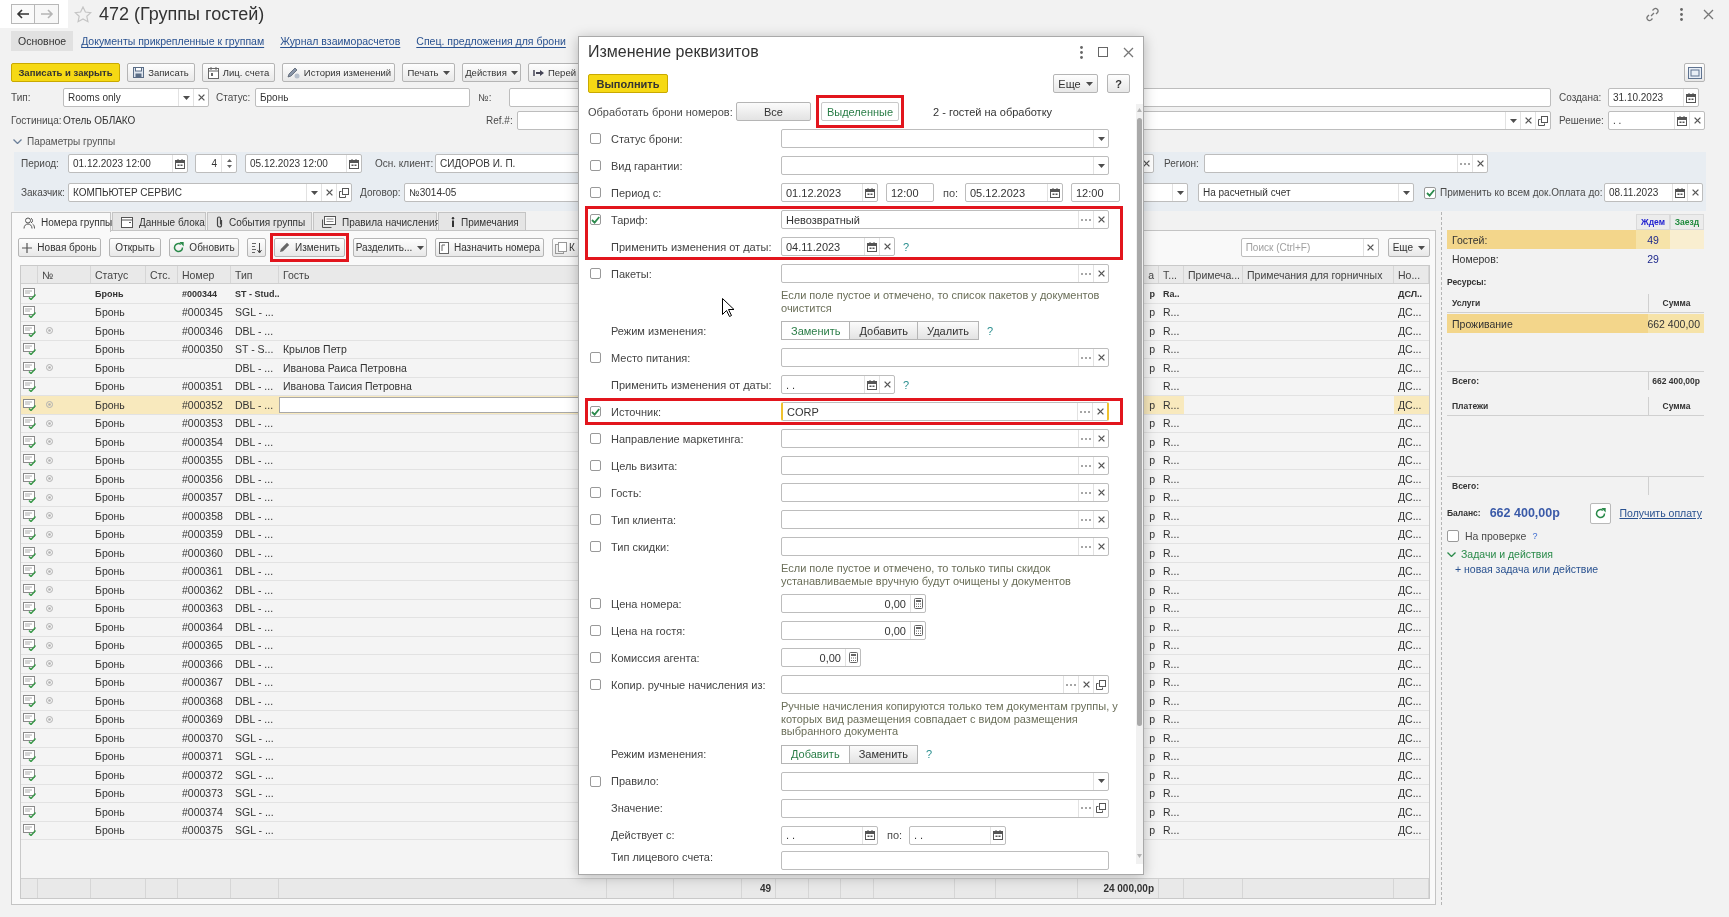 Image resolution: width=1729 pixels, height=917 pixels. What do you see at coordinates (233, 97) in the screenshot?
I see `field-label: Статус:` at bounding box center [233, 97].